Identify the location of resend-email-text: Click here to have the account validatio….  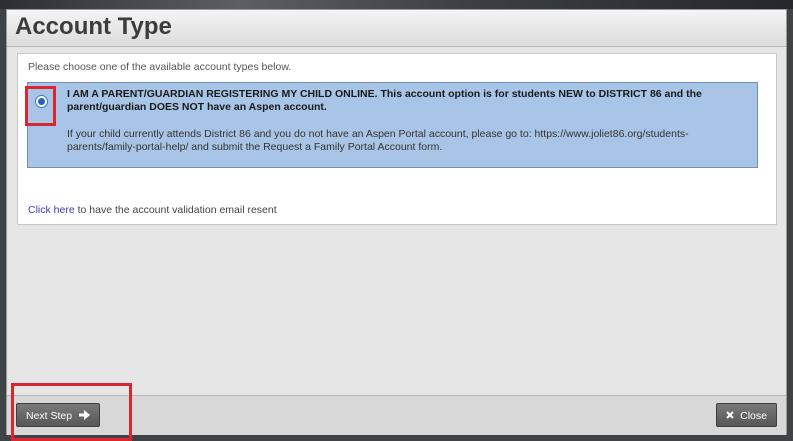
(152, 210).